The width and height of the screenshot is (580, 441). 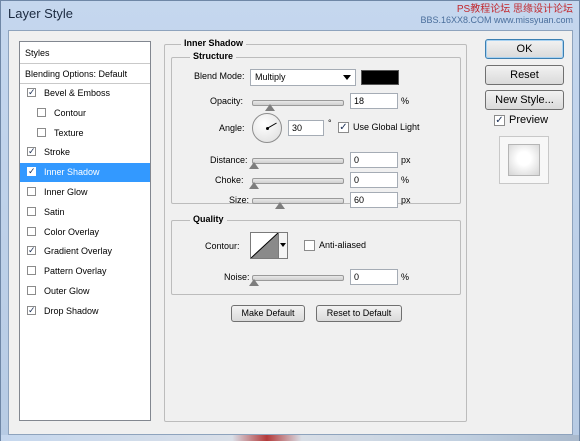 I want to click on quality-title: Quality, so click(x=208, y=219).